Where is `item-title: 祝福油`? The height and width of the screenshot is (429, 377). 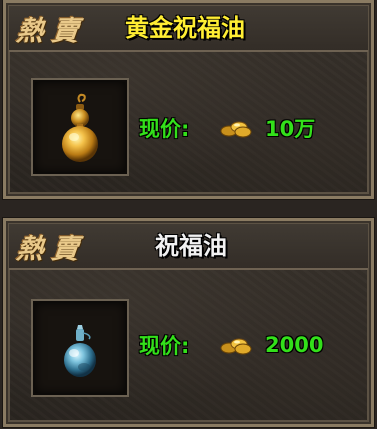 item-title: 祝福油 is located at coordinates (191, 246).